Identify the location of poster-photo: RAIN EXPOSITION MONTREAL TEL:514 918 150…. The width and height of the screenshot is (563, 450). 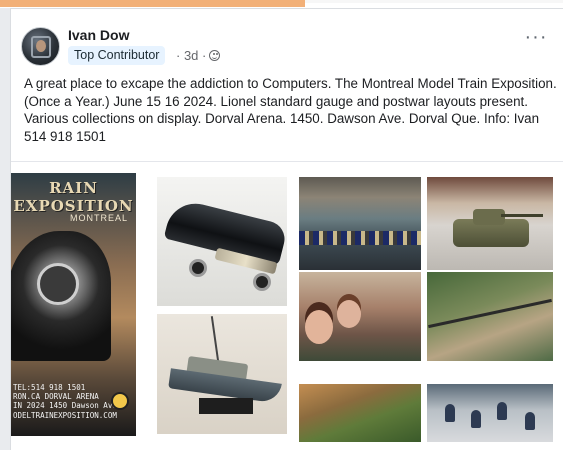
(73, 304).